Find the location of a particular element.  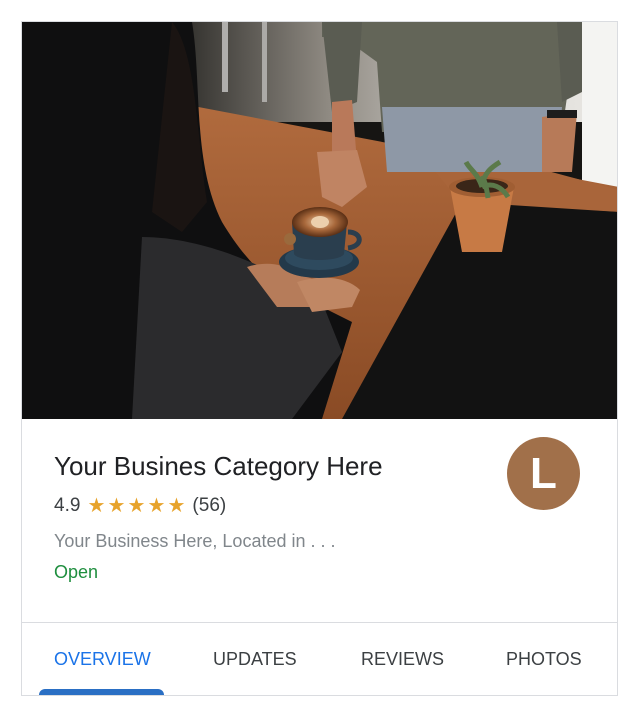

business-title: Your Busines Category Here is located at coordinates (218, 466).